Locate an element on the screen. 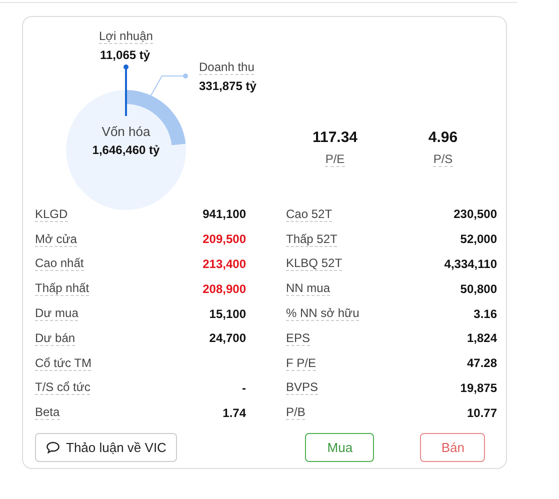  field-value: 213,400 is located at coordinates (224, 263).